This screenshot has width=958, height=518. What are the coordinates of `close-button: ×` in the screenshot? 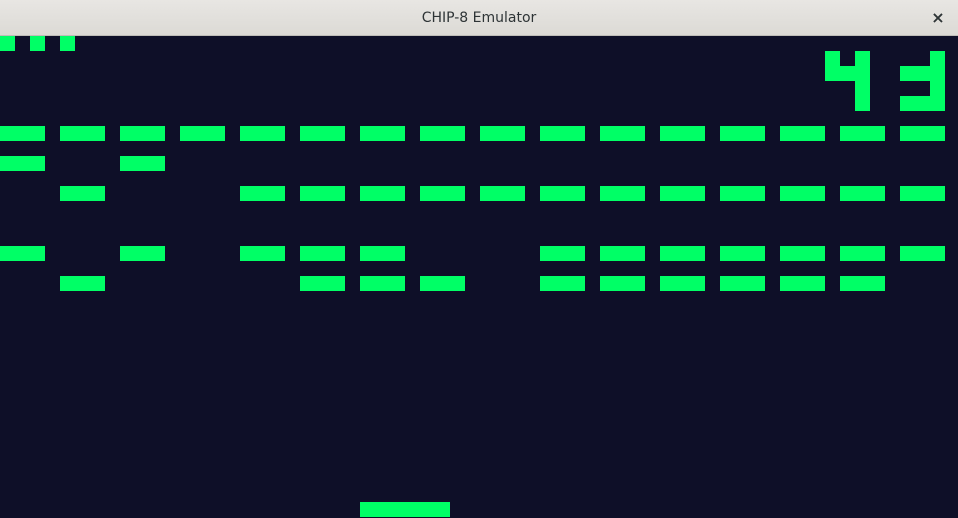 It's located at (938, 18).